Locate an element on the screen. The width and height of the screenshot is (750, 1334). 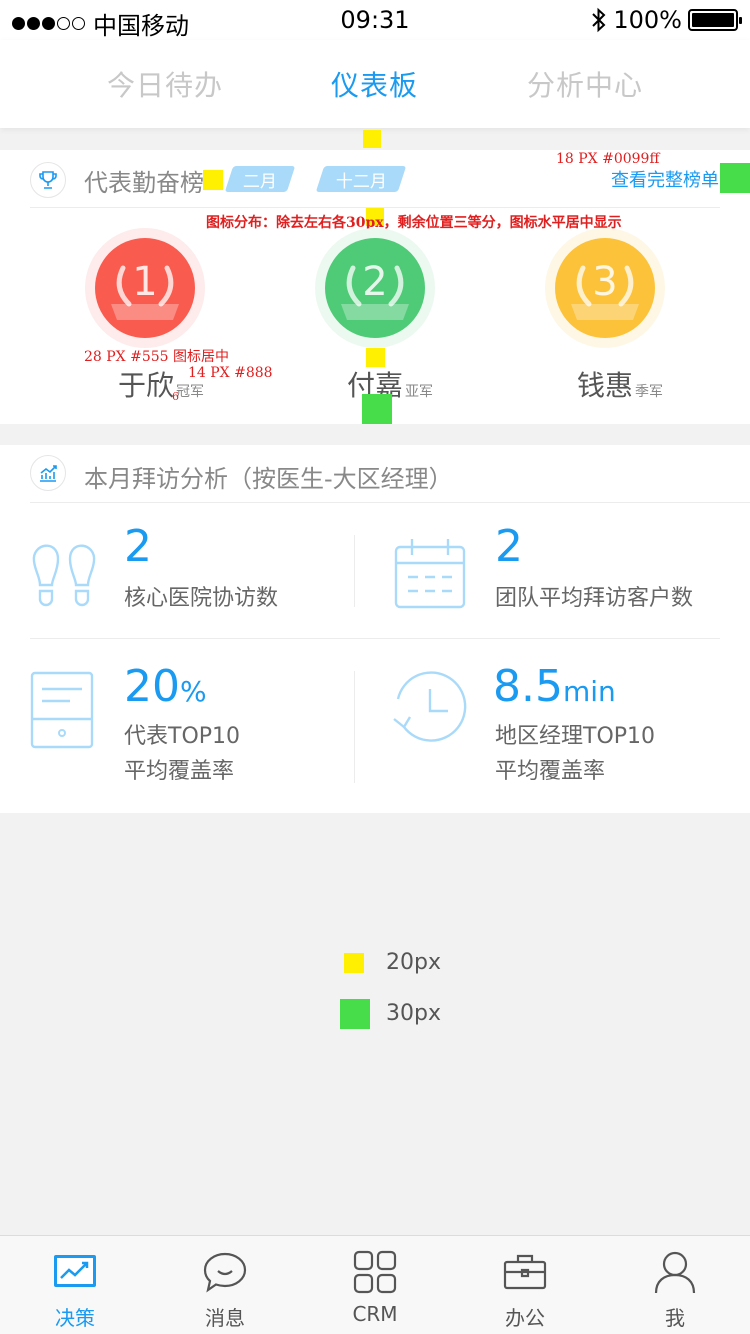
stat-value: 8.5min is located at coordinates (554, 686).